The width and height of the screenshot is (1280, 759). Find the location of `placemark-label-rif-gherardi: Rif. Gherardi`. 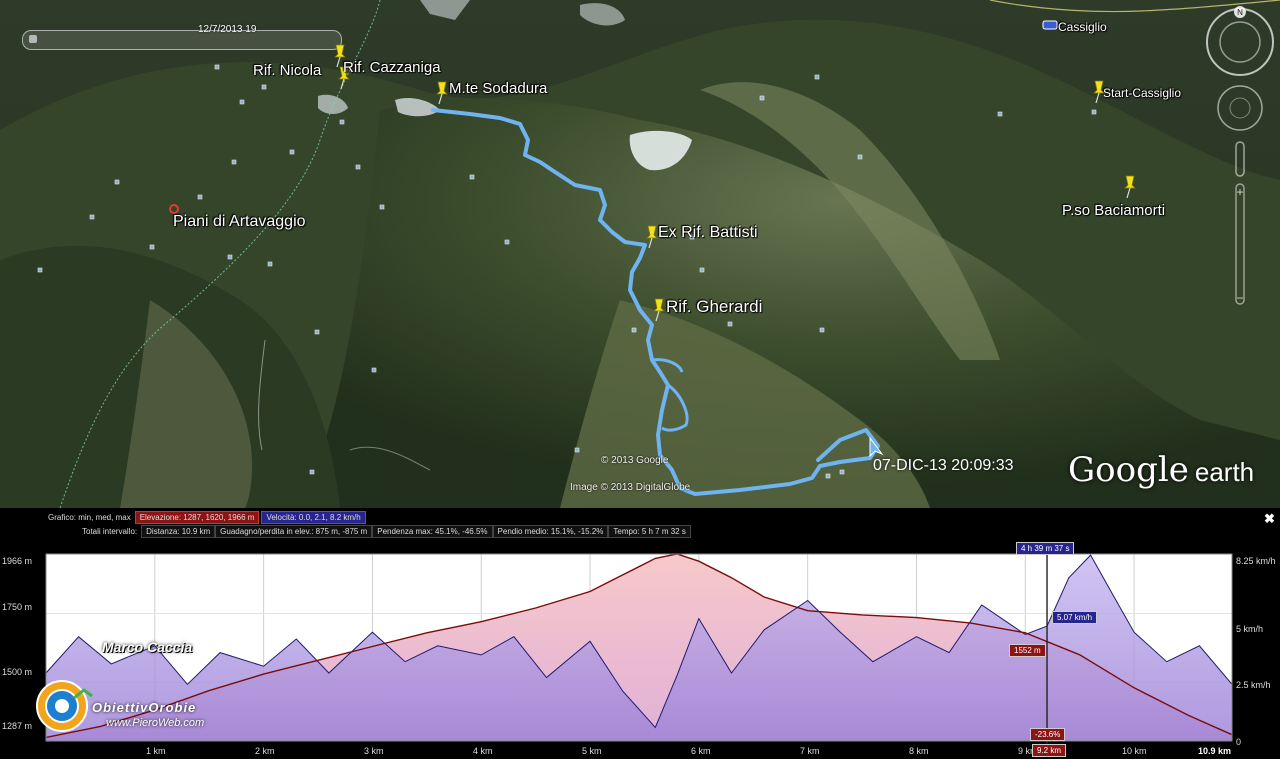

placemark-label-rif-gherardi: Rif. Gherardi is located at coordinates (714, 307).